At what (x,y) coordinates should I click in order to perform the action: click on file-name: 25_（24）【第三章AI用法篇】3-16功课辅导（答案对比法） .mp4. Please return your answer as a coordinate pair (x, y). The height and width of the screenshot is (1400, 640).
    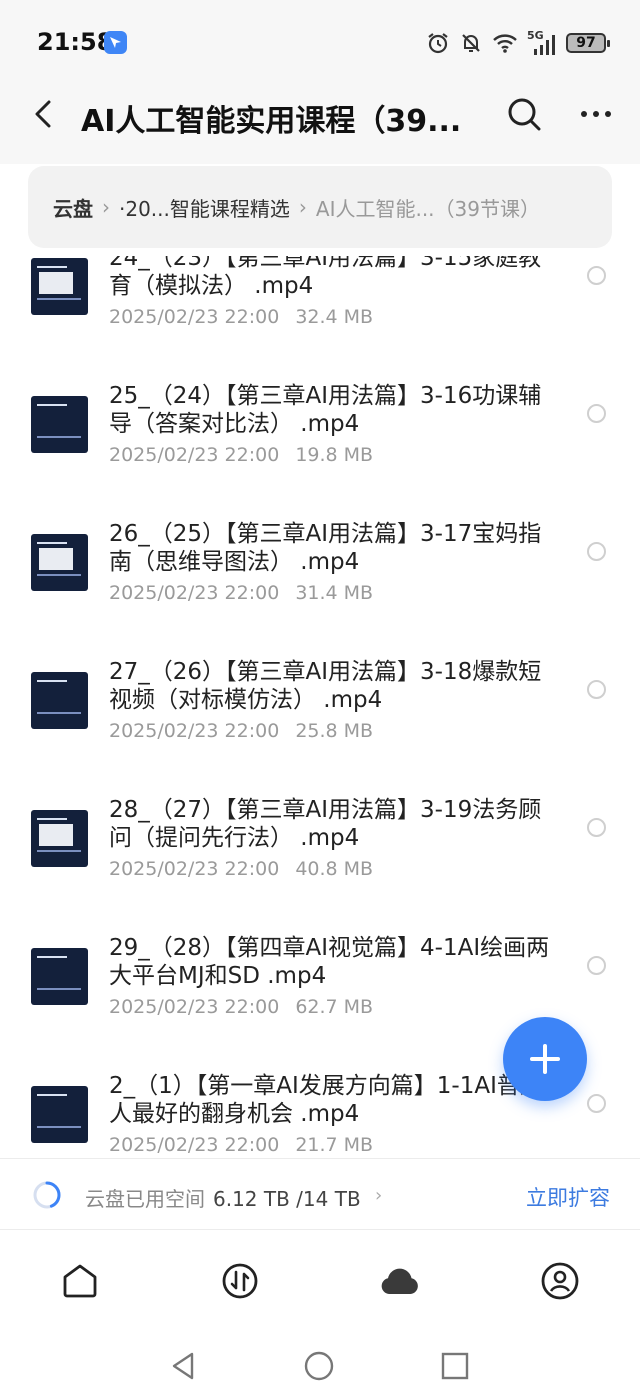
    Looking at the image, I should click on (325, 410).